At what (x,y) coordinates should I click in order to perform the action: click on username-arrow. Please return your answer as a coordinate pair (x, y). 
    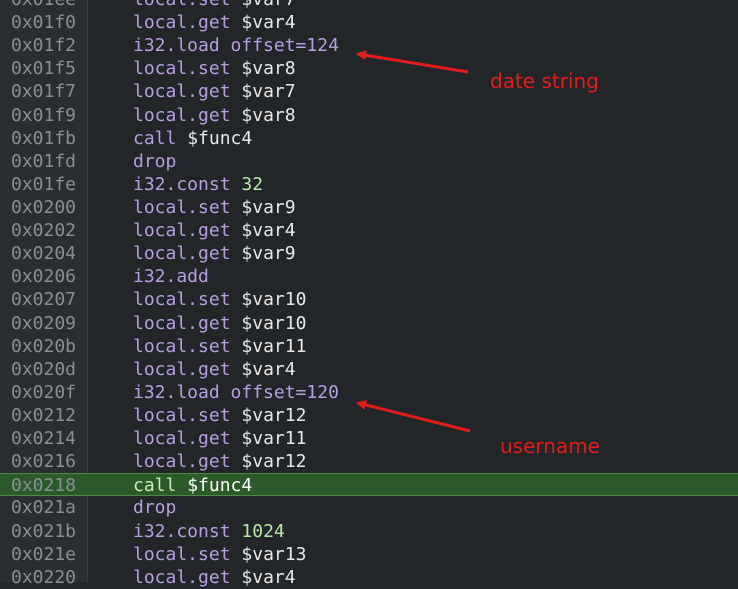
    Looking at the image, I should click on (413, 416).